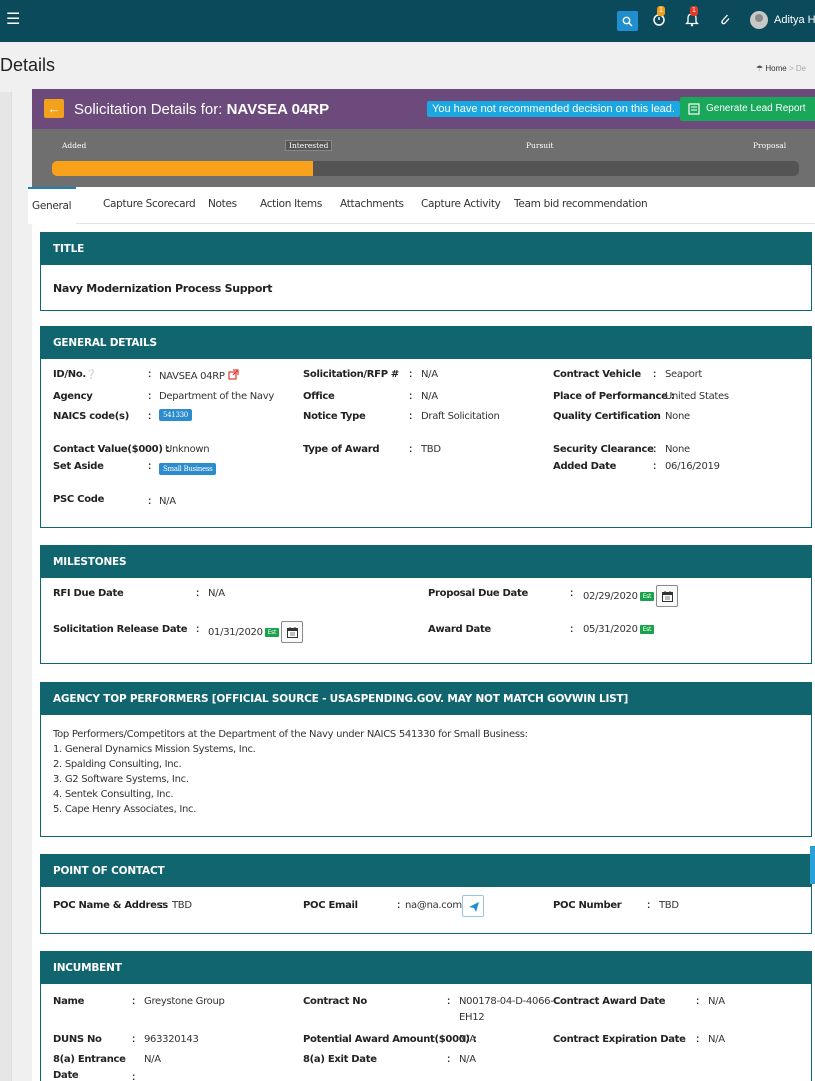 The height and width of the screenshot is (1081, 815). What do you see at coordinates (341, 449) in the screenshot?
I see `type-of-award-label: Type of Award` at bounding box center [341, 449].